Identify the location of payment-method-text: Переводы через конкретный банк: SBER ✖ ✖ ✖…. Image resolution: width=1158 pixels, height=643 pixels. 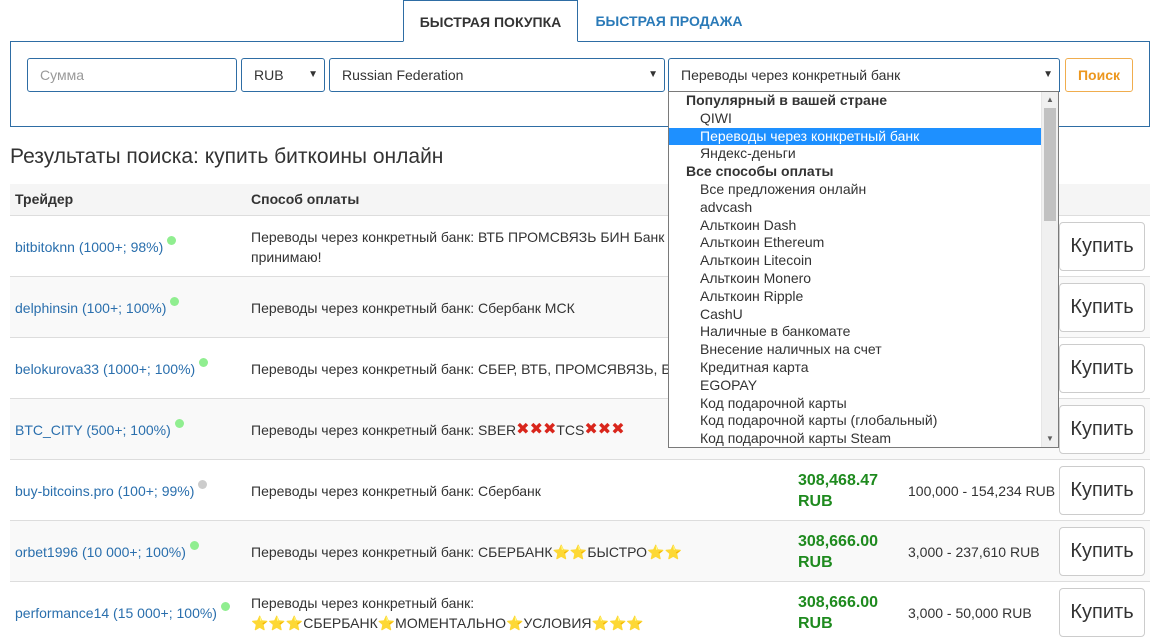
(438, 429).